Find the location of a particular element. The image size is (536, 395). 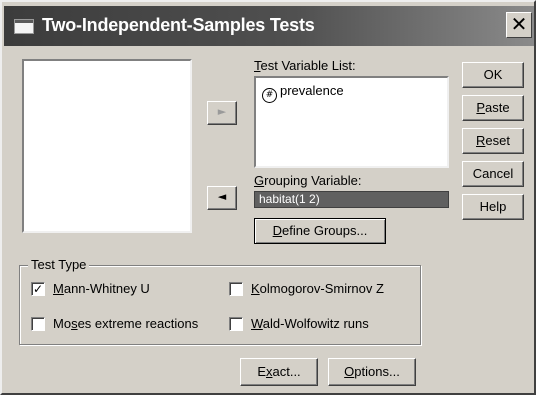

help-button: Help is located at coordinates (493, 207).